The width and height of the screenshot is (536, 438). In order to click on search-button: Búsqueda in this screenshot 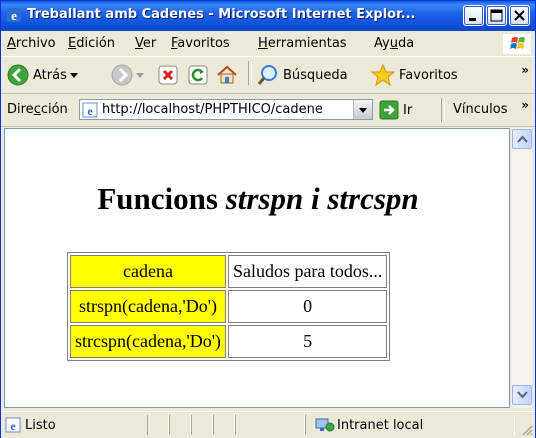, I will do `click(302, 75)`.